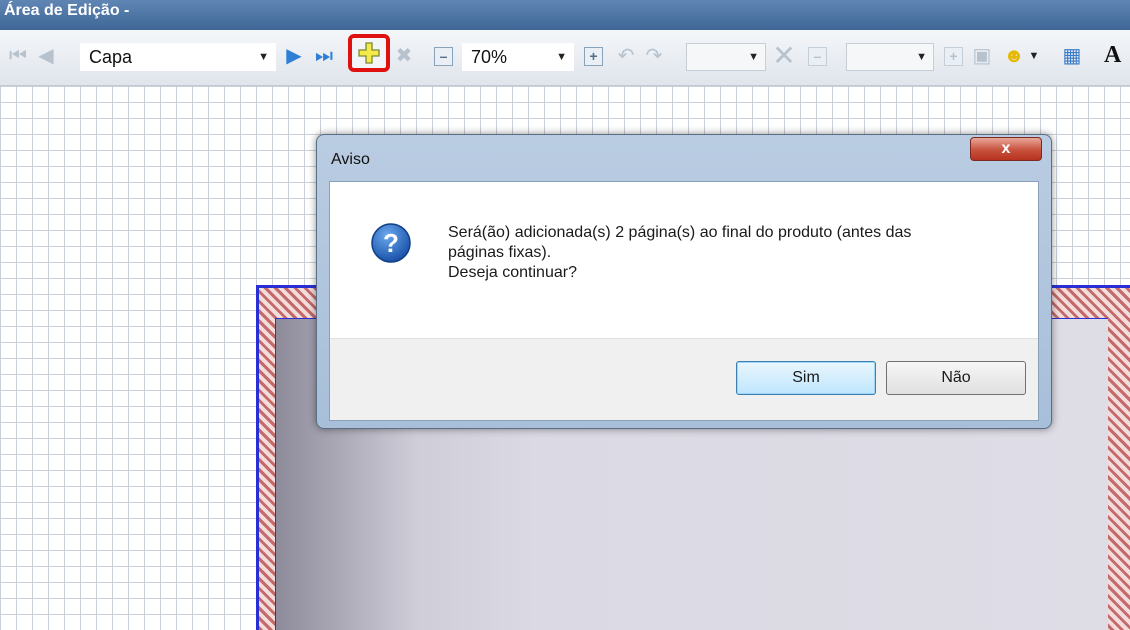 This screenshot has height=630, width=1130. What do you see at coordinates (953, 56) in the screenshot?
I see `increase-size-button: +` at bounding box center [953, 56].